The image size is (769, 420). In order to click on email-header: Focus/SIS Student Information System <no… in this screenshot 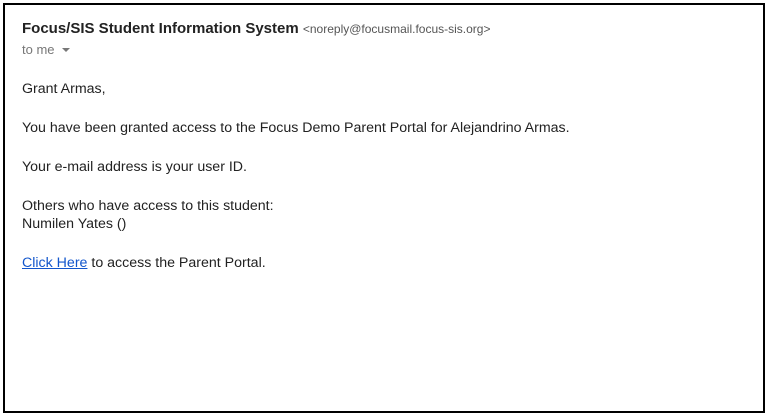, I will do `click(387, 39)`.